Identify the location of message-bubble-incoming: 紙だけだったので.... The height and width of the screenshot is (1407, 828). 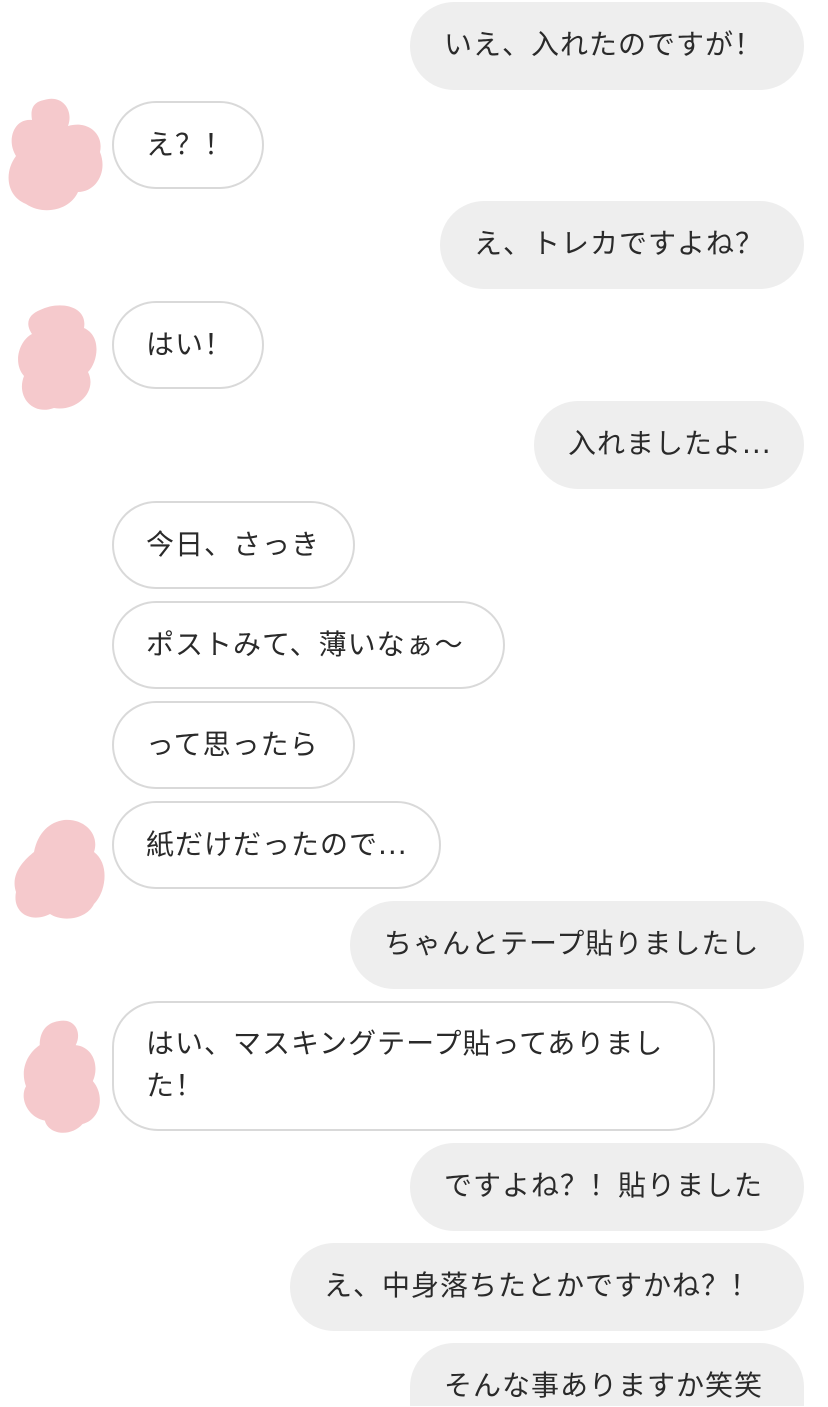
(276, 845).